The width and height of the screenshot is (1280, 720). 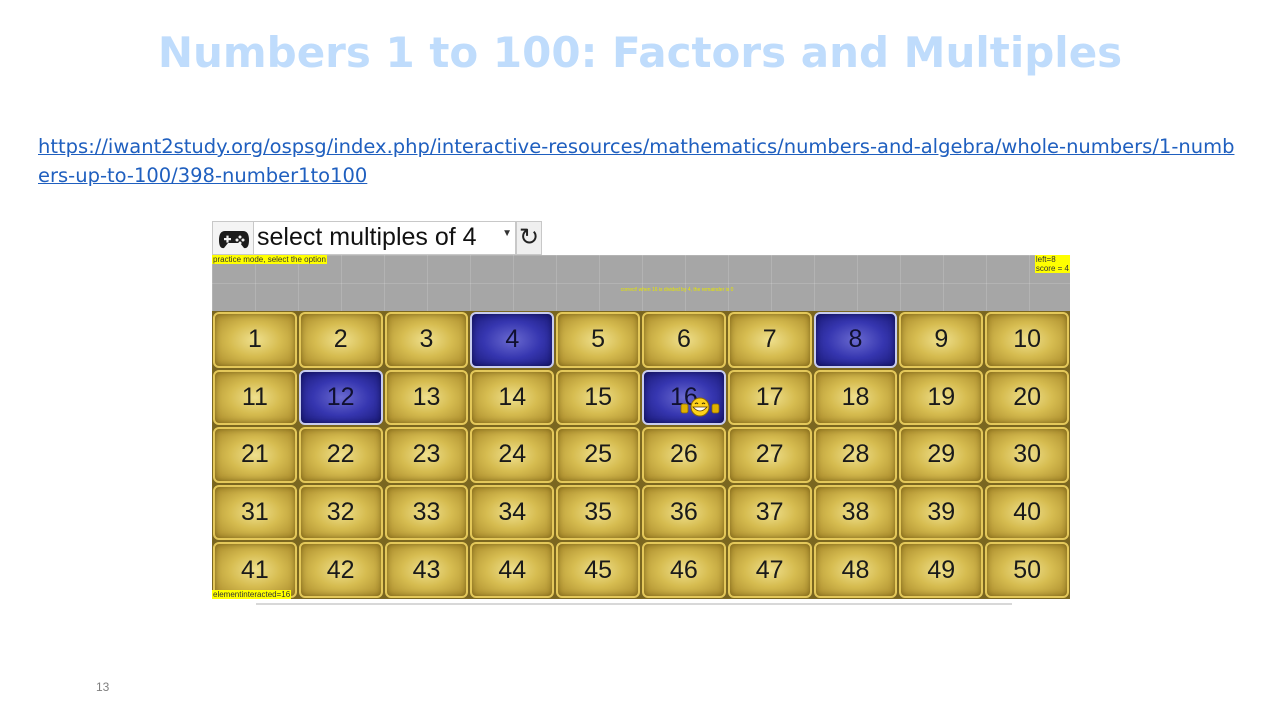 I want to click on number-tile: 37, so click(x=769, y=512).